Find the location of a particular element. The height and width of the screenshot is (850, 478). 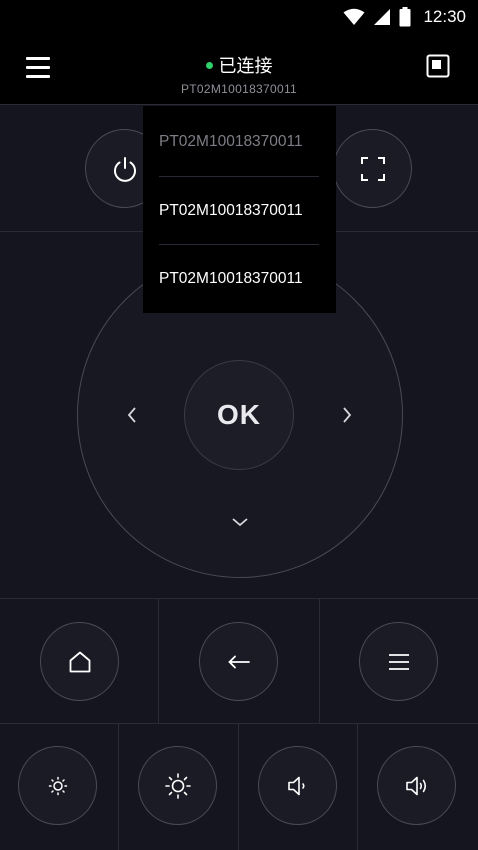

home-icon is located at coordinates (79, 661).